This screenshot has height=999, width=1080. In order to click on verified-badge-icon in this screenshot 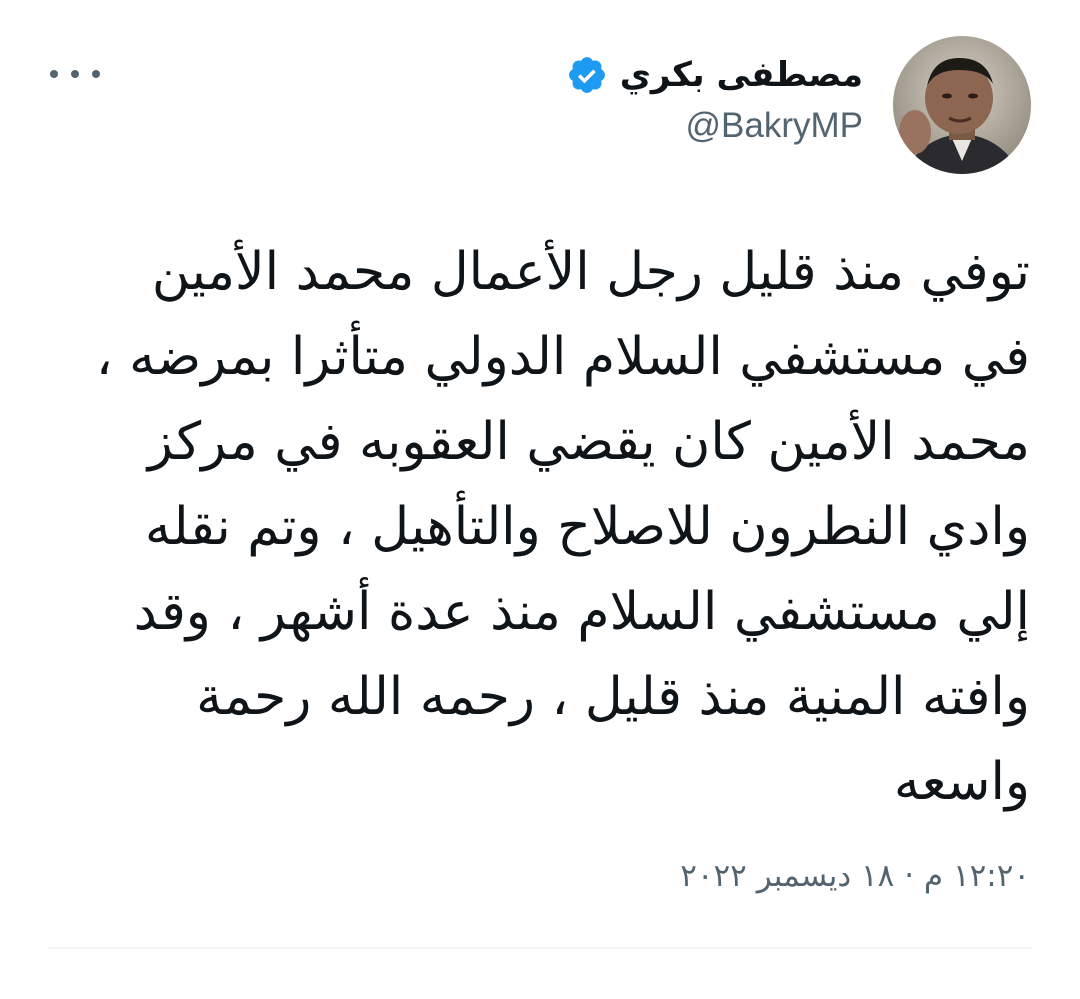, I will do `click(587, 75)`.